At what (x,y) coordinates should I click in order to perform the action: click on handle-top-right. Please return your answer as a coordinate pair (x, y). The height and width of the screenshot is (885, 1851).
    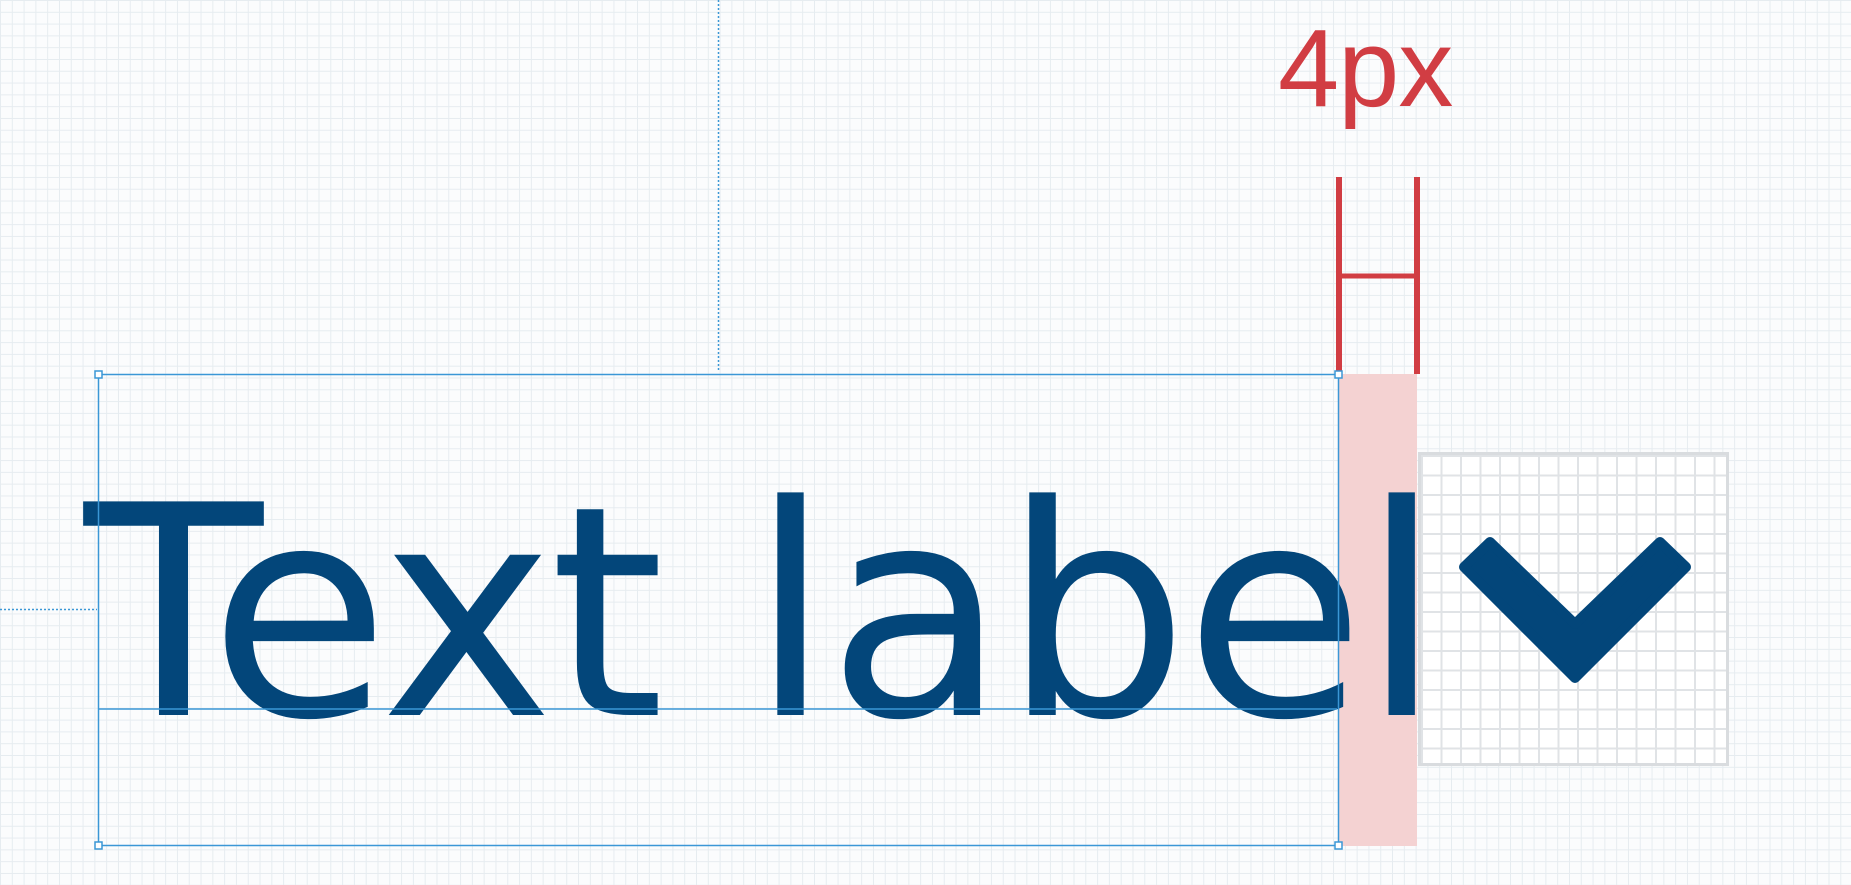
    Looking at the image, I should click on (1338, 374).